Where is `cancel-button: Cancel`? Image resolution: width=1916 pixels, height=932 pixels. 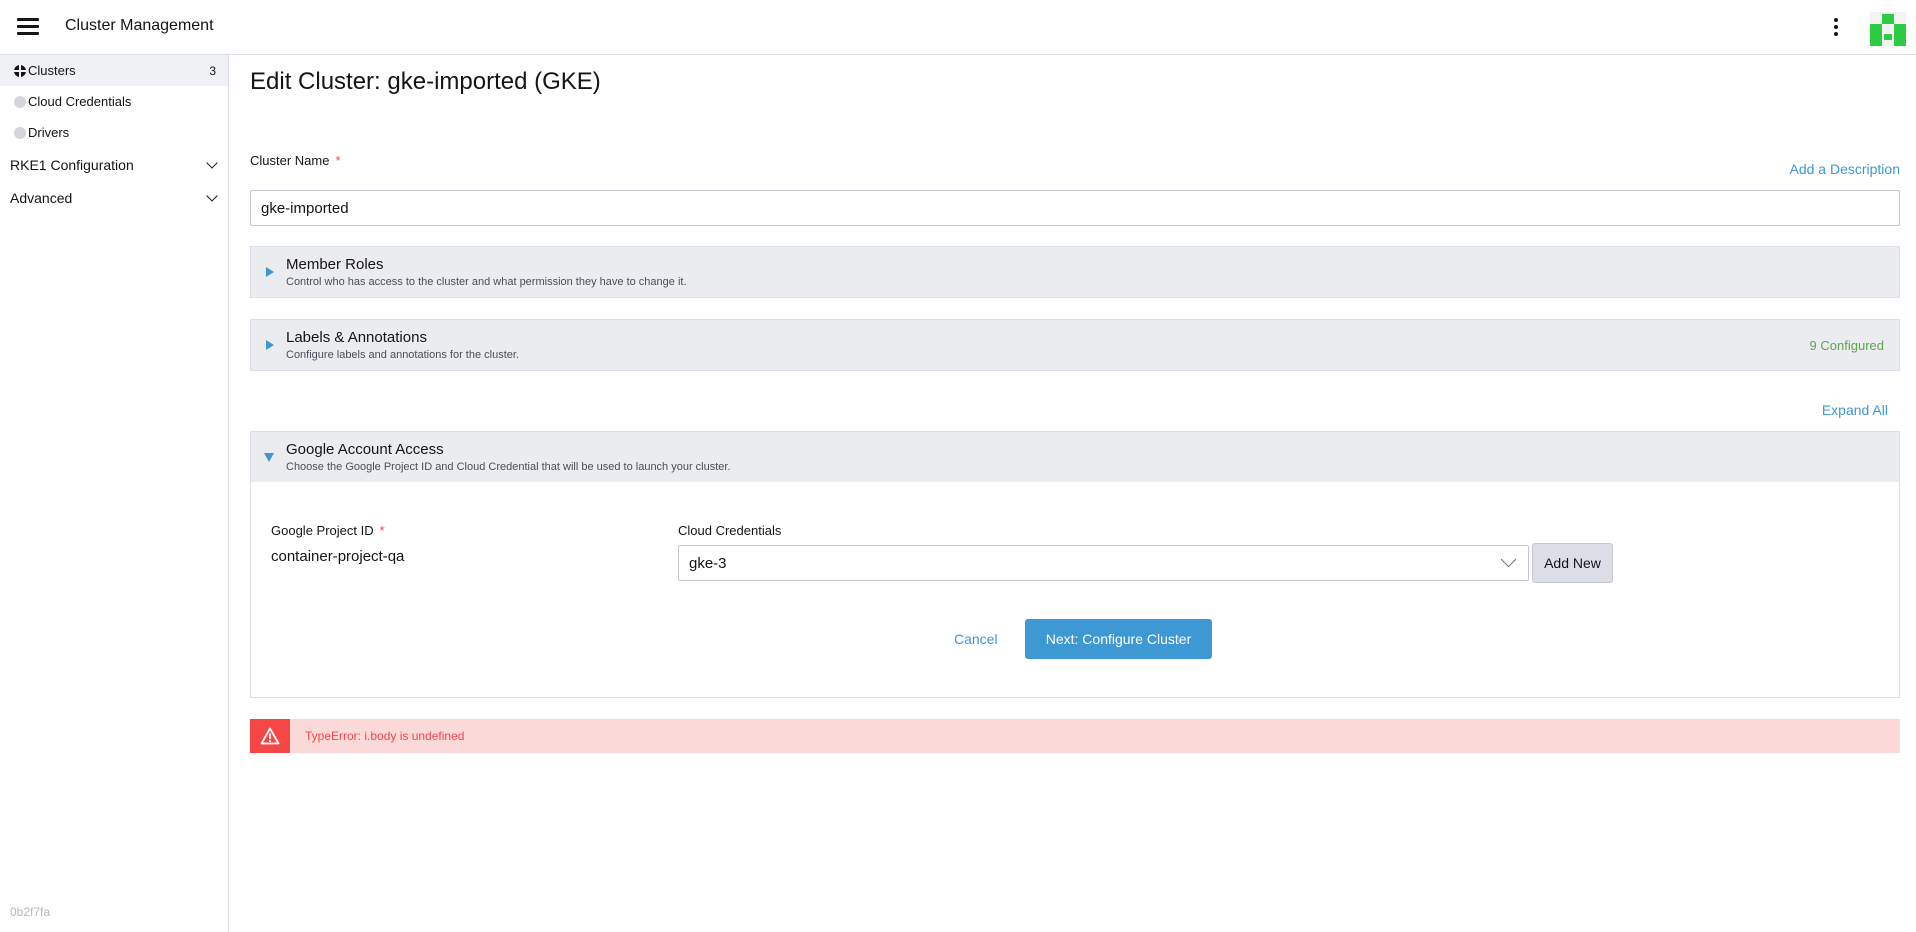 cancel-button: Cancel is located at coordinates (976, 639).